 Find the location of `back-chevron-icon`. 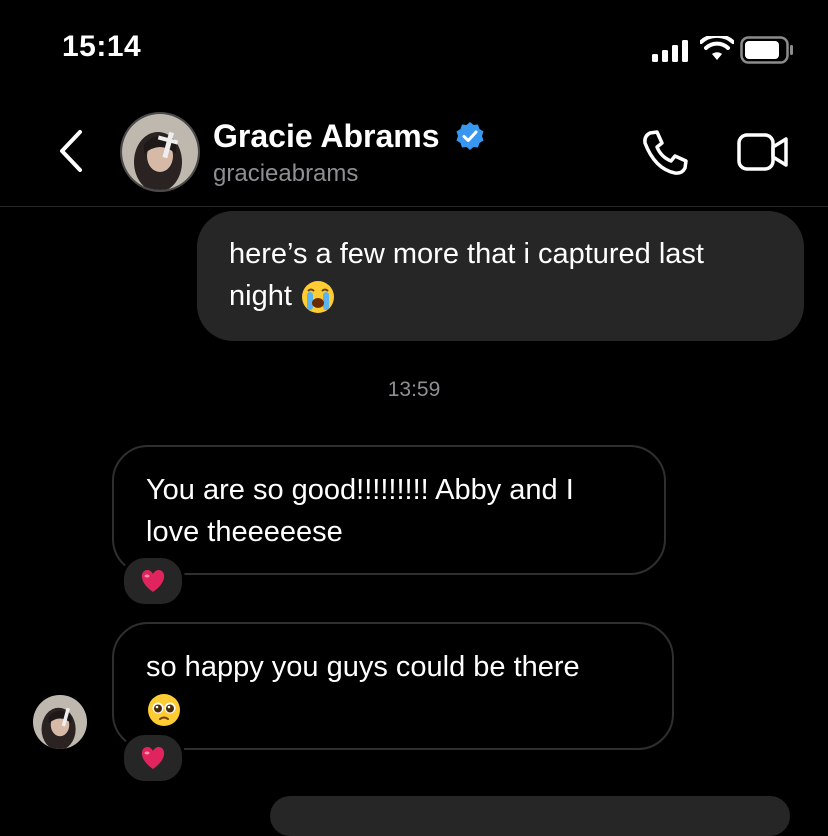

back-chevron-icon is located at coordinates (71, 151).